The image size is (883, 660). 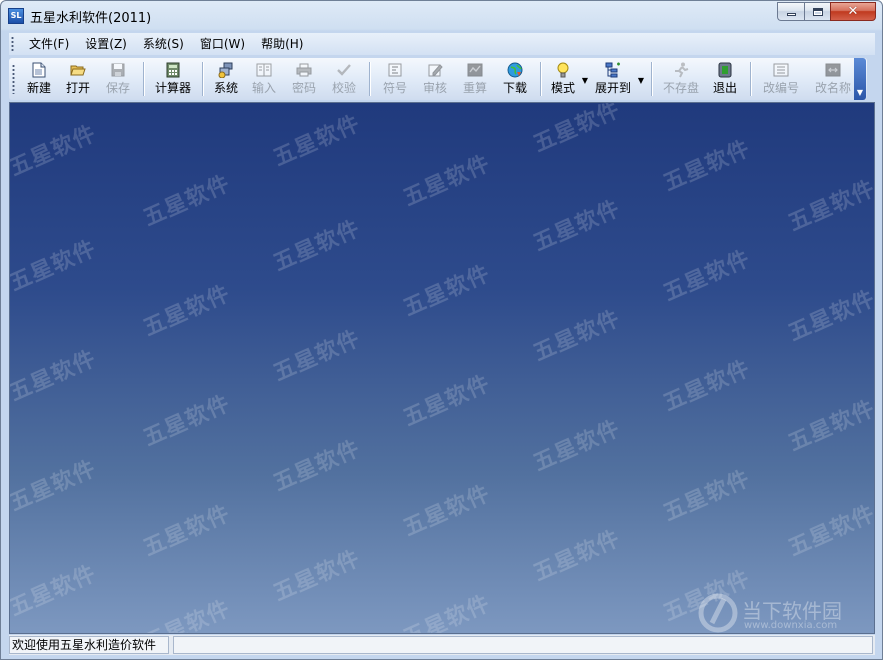 I want to click on new-file-icon, so click(x=39, y=70).